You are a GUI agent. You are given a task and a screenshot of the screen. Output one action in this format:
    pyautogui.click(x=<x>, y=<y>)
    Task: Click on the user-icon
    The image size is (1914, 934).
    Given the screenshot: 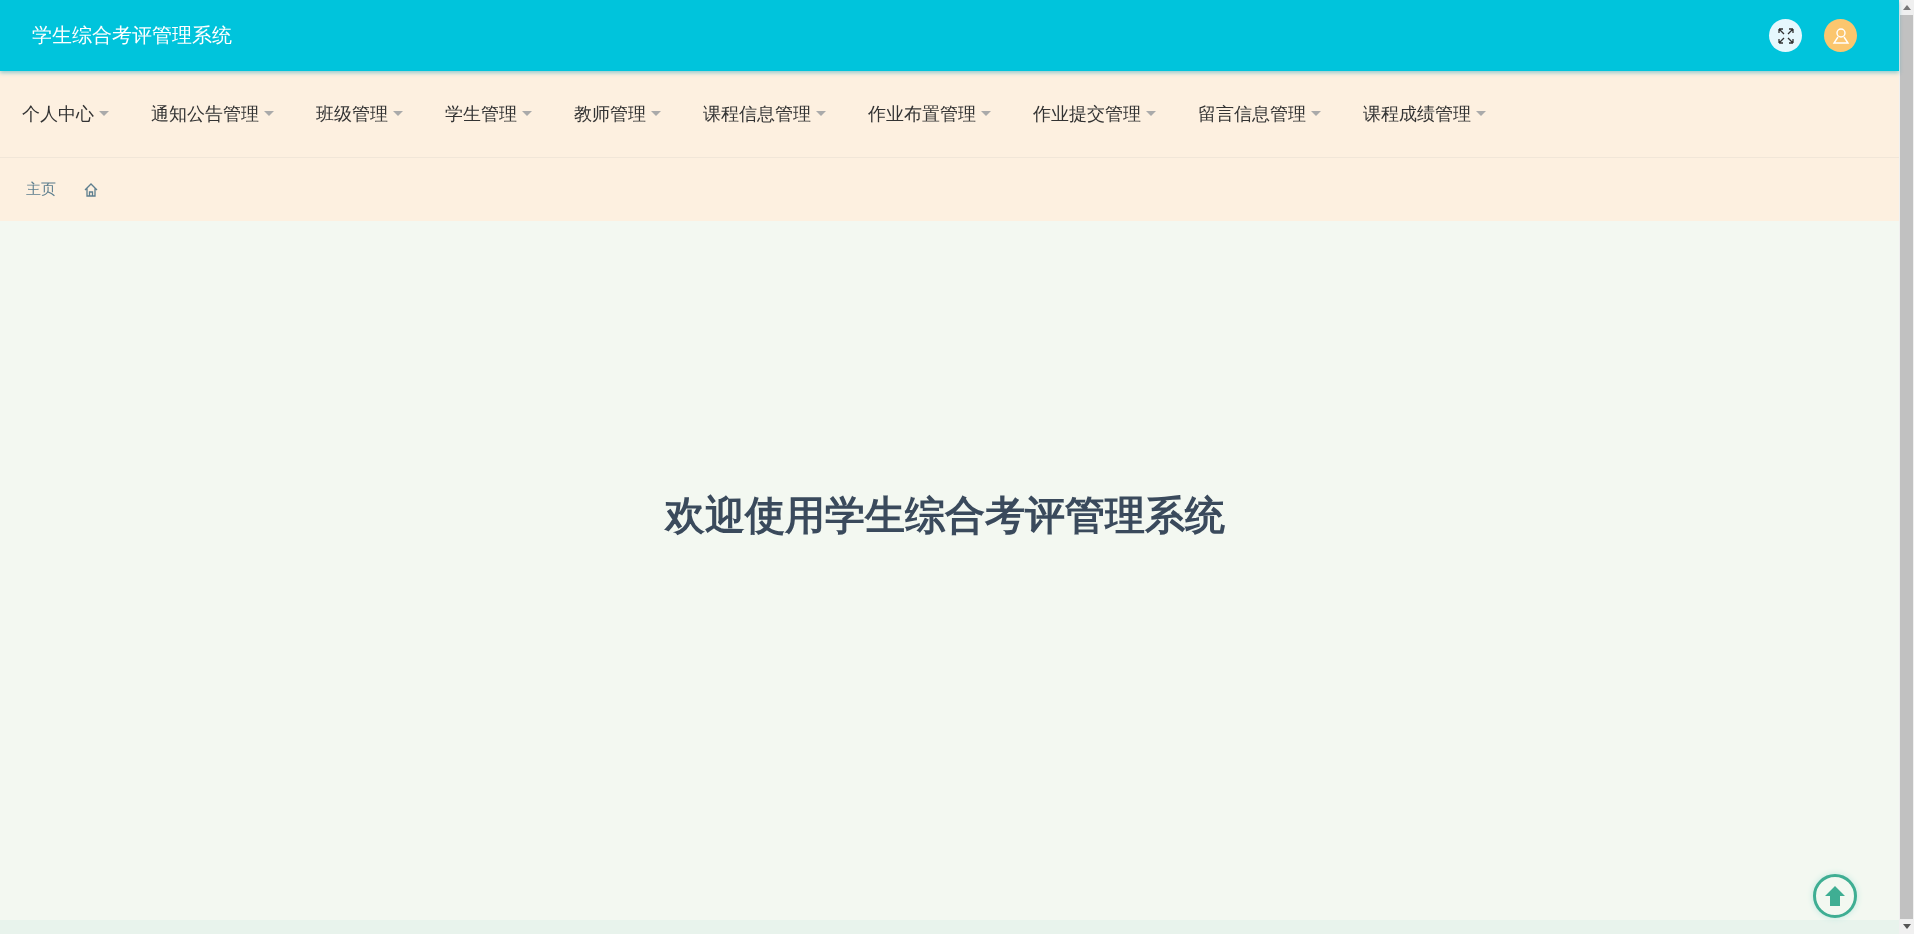 What is the action you would take?
    pyautogui.click(x=1840, y=35)
    